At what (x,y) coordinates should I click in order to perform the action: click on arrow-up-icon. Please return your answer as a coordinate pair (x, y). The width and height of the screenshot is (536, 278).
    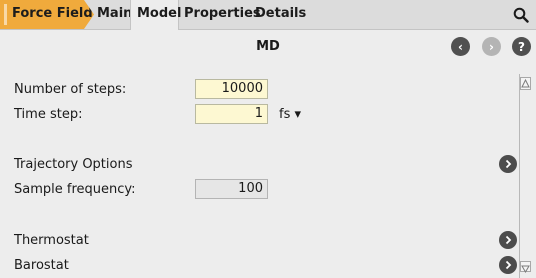
    Looking at the image, I should click on (525, 83).